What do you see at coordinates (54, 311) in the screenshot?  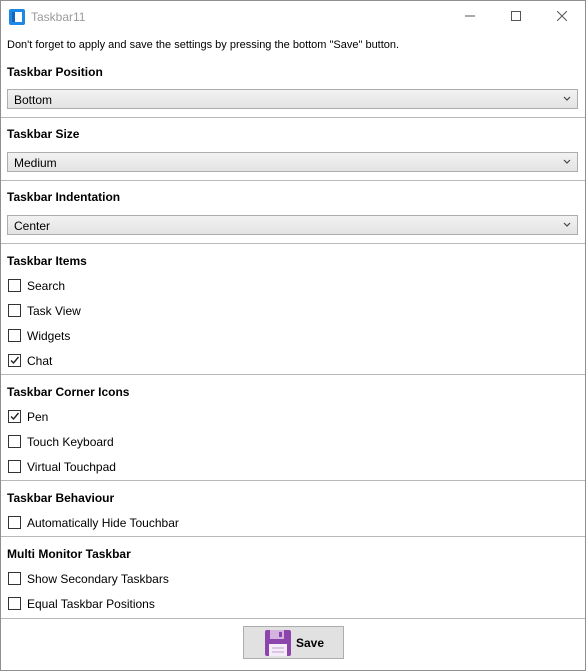 I see `taskview-label: Task View` at bounding box center [54, 311].